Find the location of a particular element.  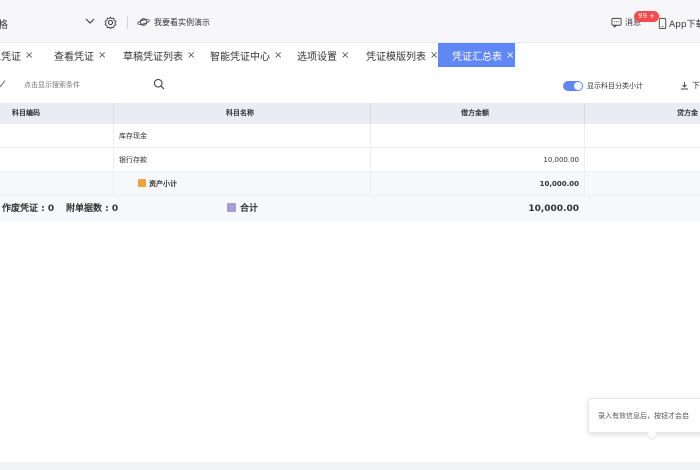

toggle-knob is located at coordinates (578, 86).